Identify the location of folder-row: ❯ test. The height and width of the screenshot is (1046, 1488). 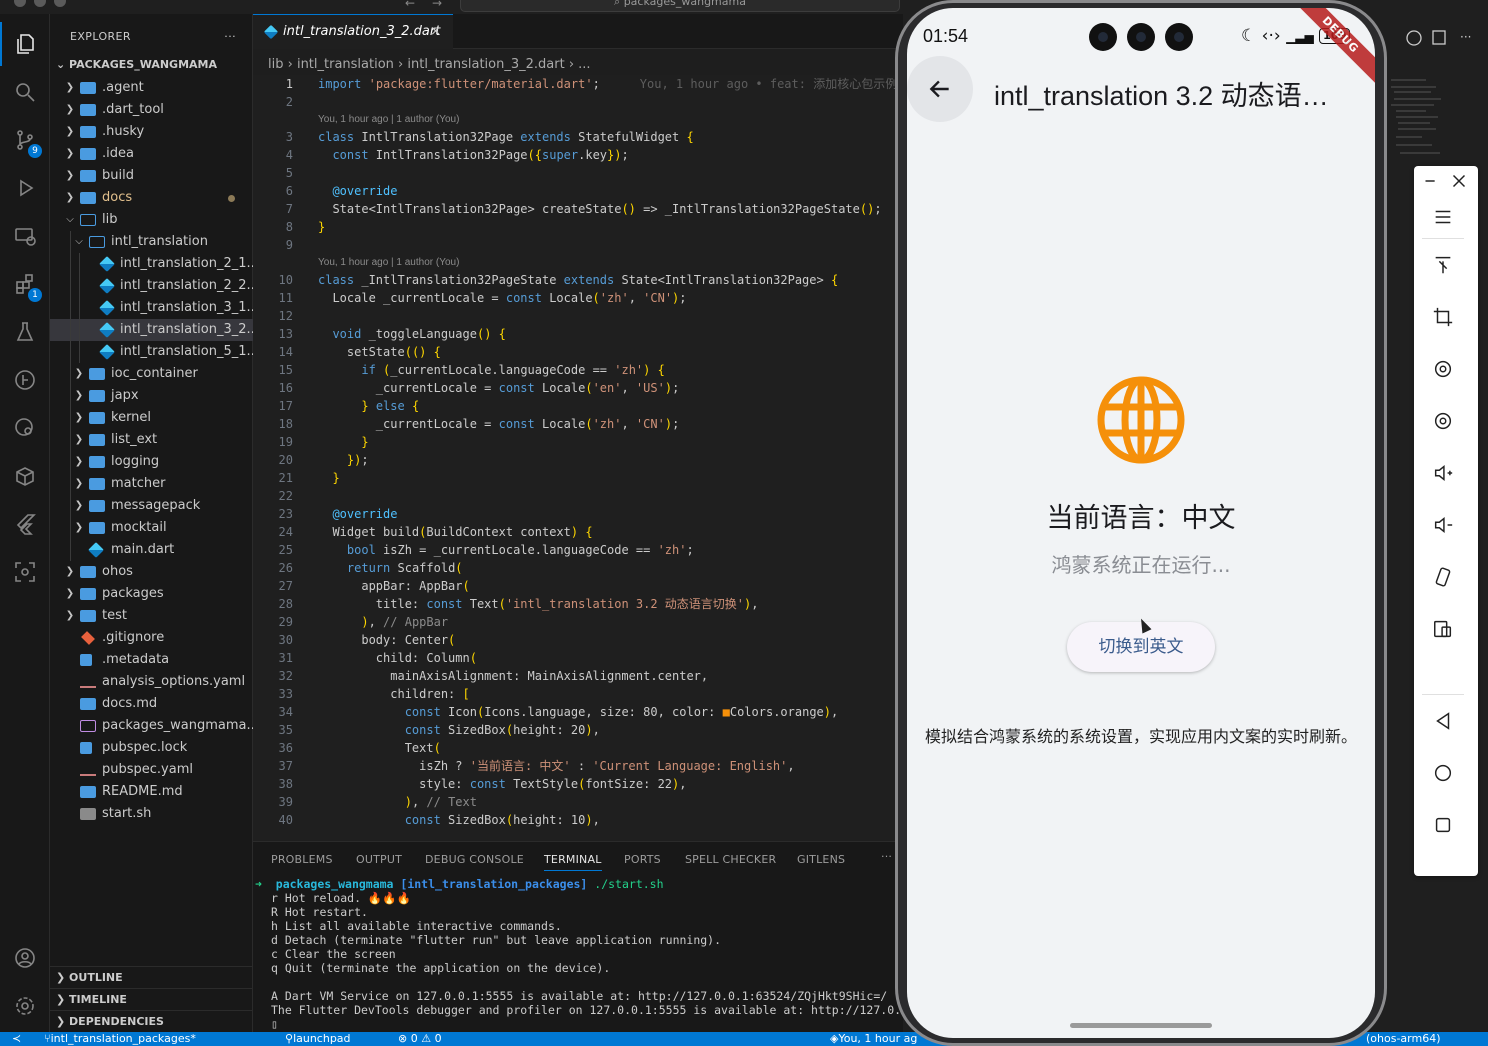
(151, 616).